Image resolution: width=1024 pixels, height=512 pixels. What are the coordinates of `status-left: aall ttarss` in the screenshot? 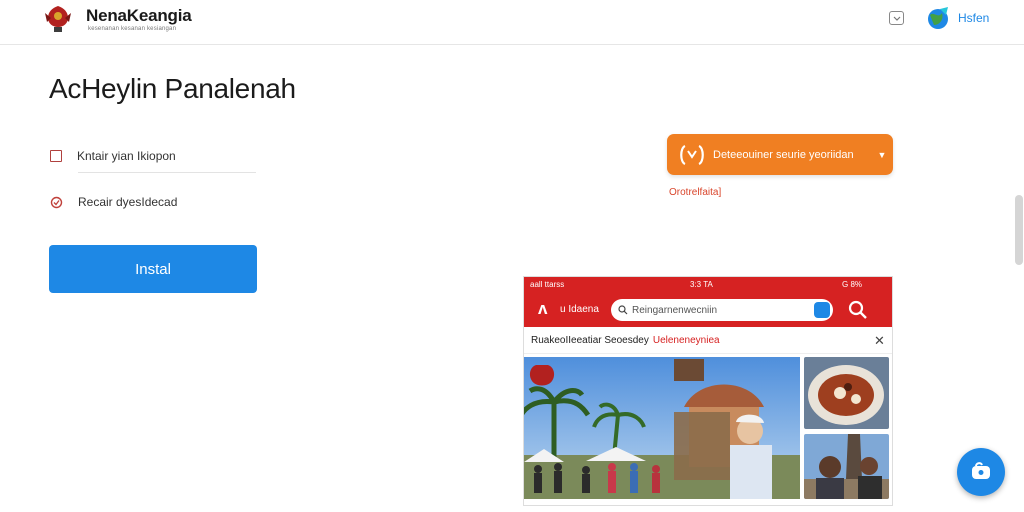 It's located at (547, 284).